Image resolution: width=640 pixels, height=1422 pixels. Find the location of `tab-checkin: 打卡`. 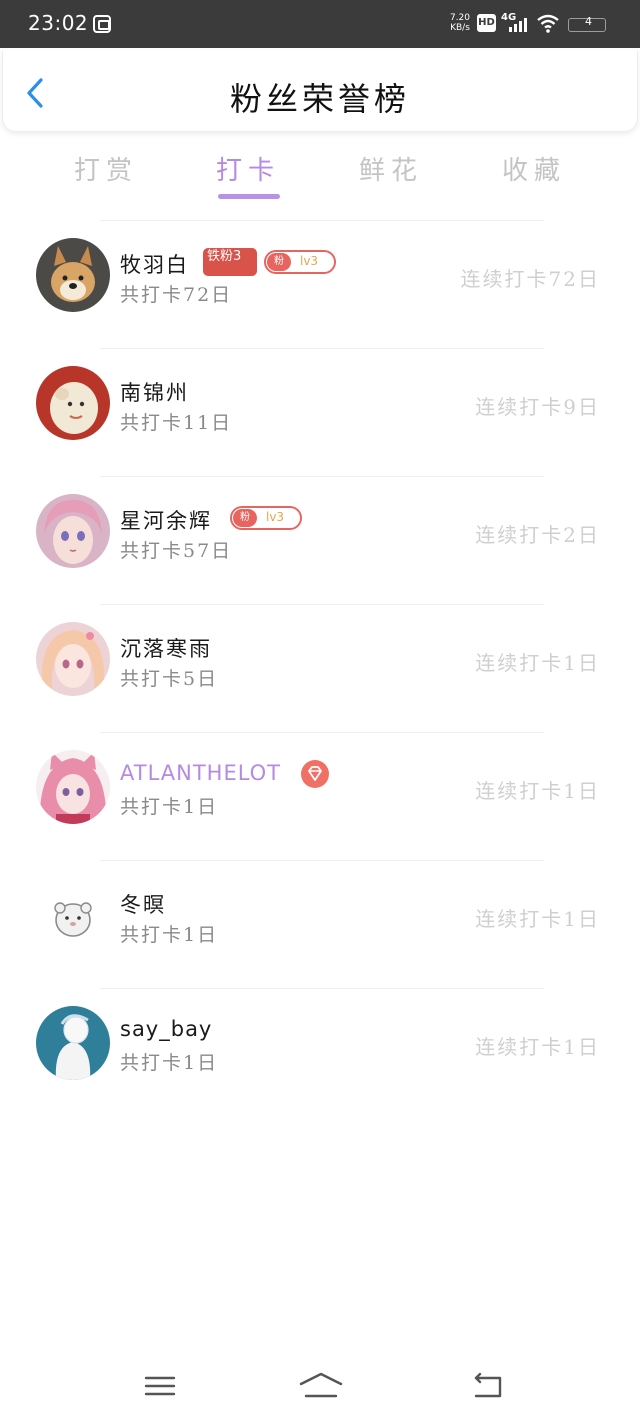

tab-checkin: 打卡 is located at coordinates (248, 168).